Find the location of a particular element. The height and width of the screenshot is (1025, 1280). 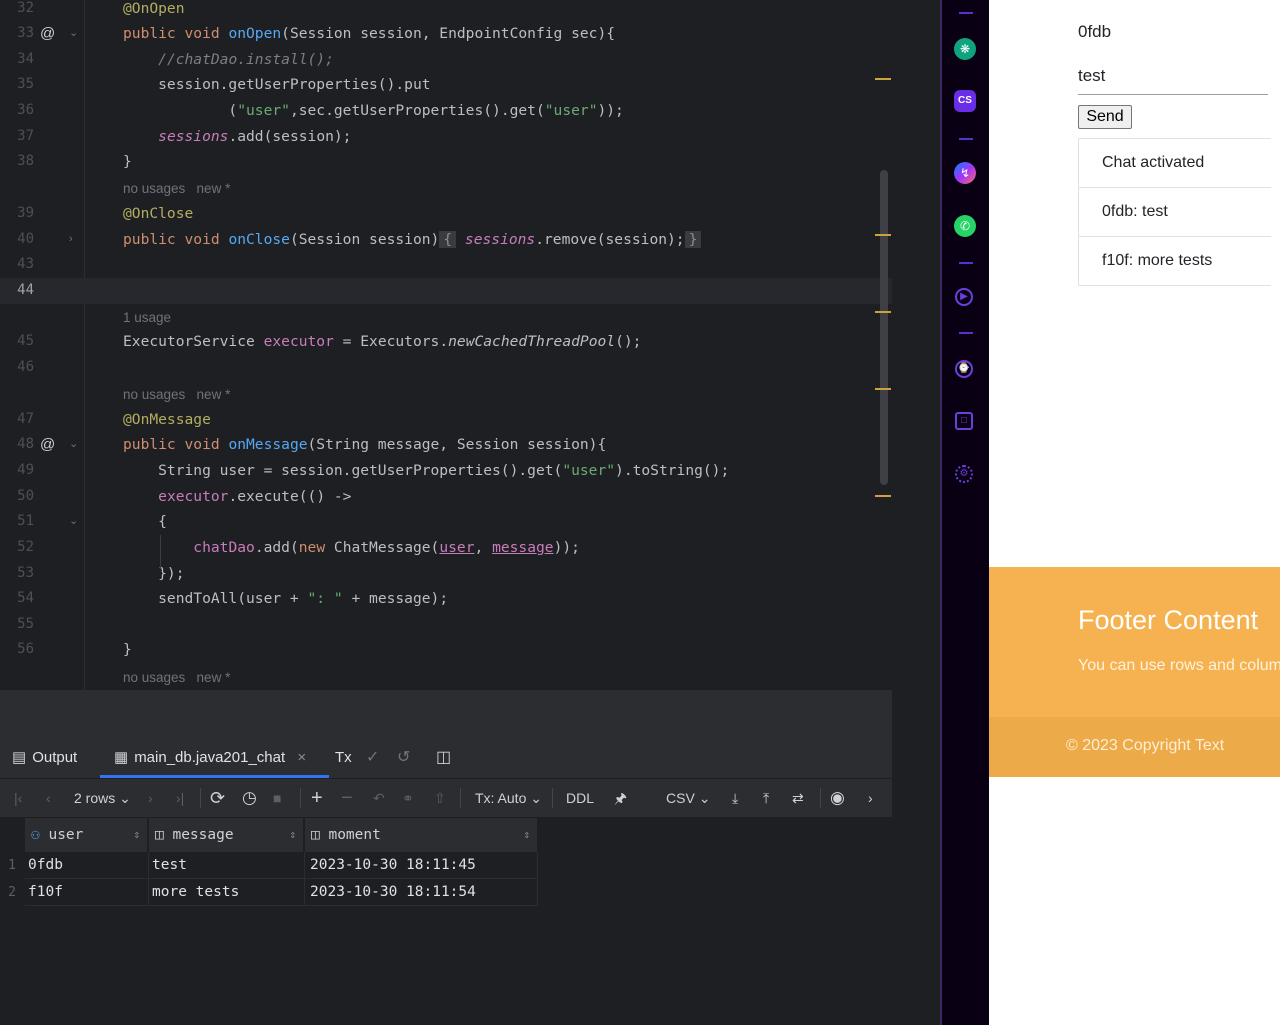

line-number: 46 is located at coordinates (17, 368).